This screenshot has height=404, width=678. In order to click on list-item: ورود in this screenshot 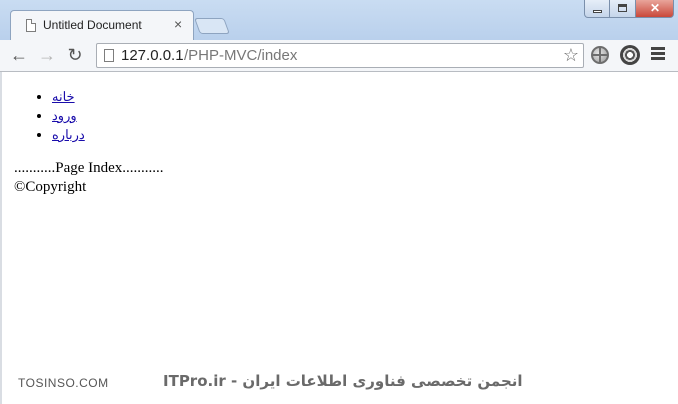, I will do `click(68, 115)`.